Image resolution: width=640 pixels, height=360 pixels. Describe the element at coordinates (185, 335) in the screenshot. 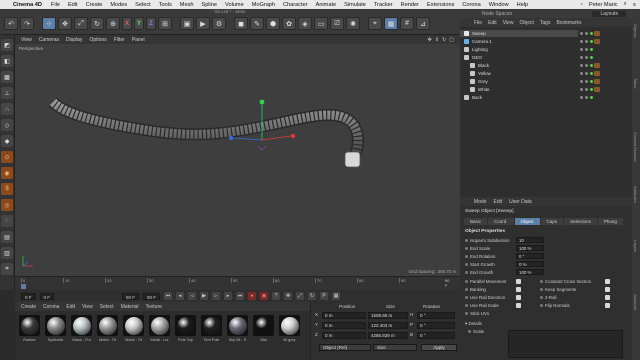

I see `material-item: Pole Top` at that location.